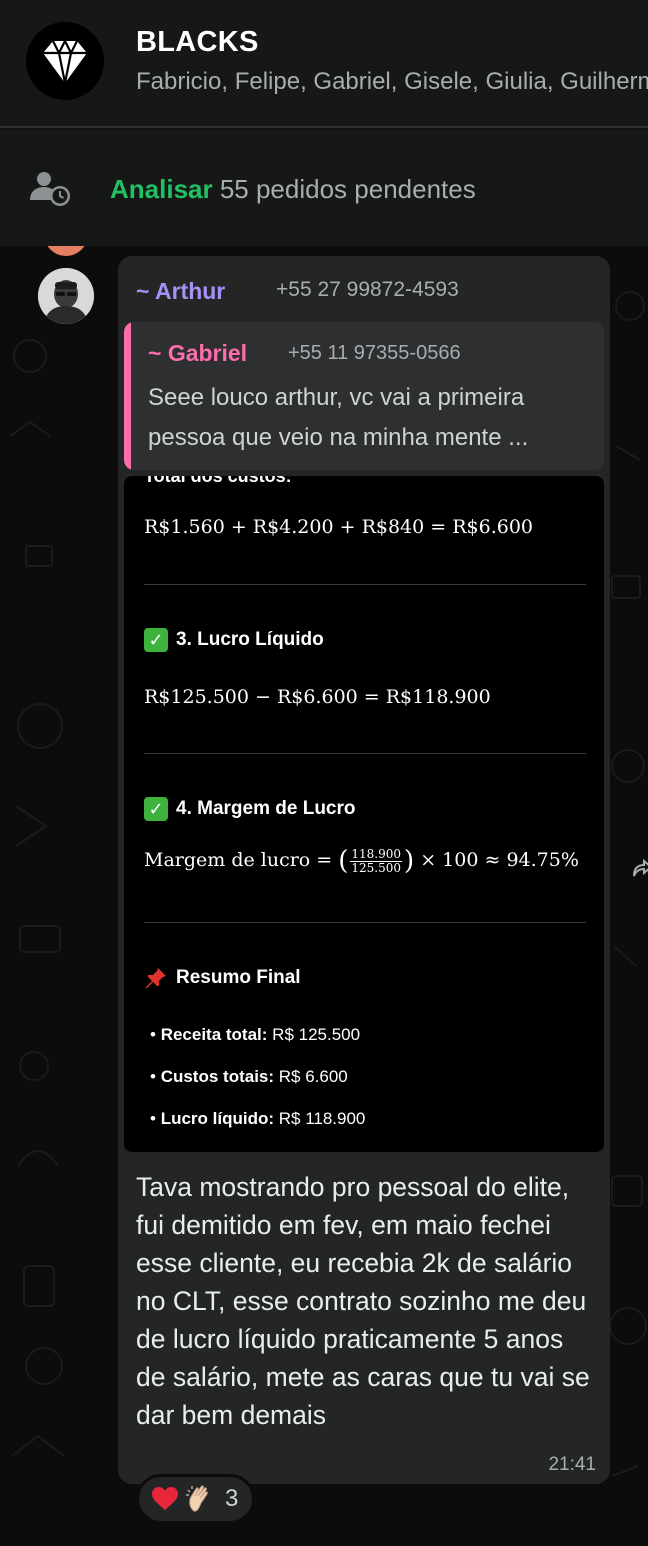 The width and height of the screenshot is (648, 1546). What do you see at coordinates (367, 289) in the screenshot?
I see `sender-phone: +55 27 99872-4593` at bounding box center [367, 289].